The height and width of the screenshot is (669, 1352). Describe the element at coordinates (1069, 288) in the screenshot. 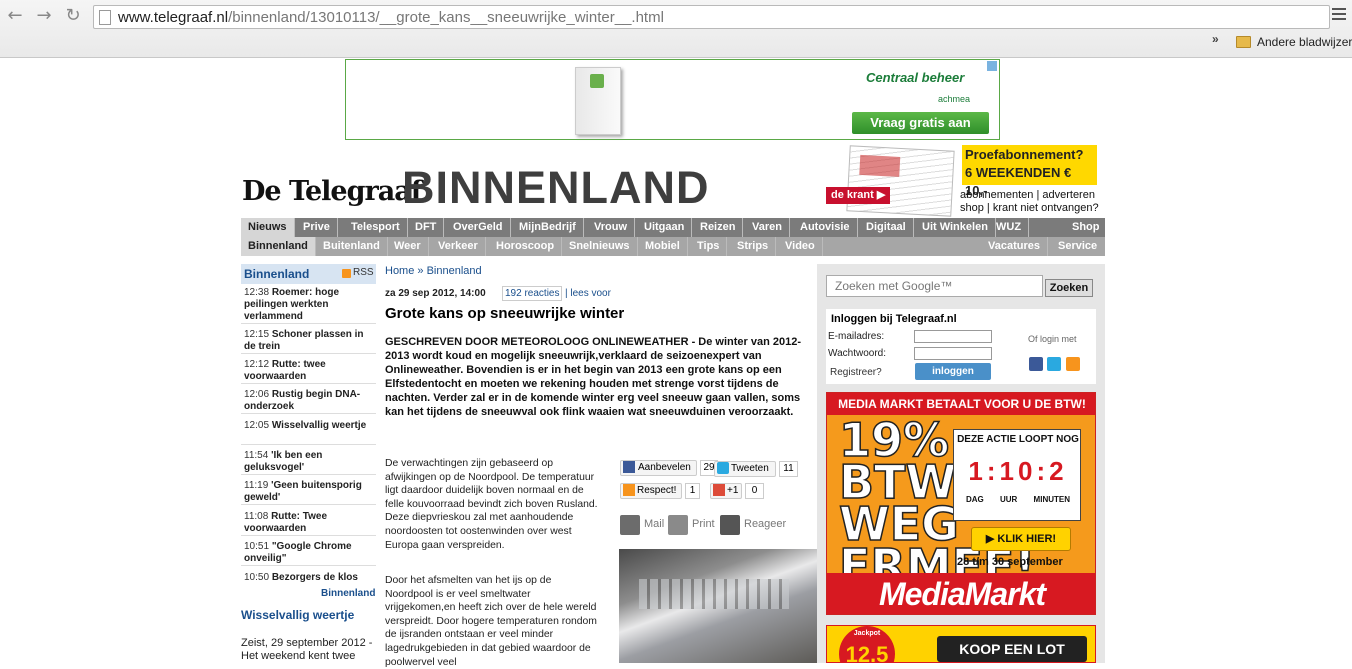

I see `search-button: Zoeken` at that location.